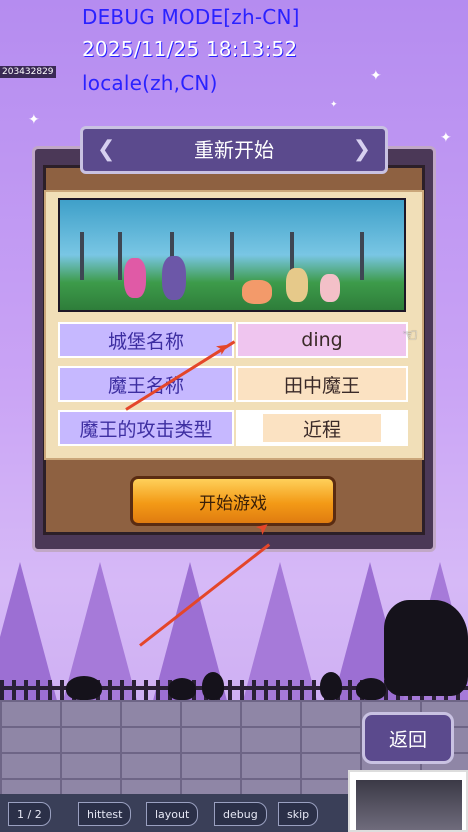 The image size is (468, 832). Describe the element at coordinates (240, 814) in the screenshot. I see `debug-button: debug` at that location.